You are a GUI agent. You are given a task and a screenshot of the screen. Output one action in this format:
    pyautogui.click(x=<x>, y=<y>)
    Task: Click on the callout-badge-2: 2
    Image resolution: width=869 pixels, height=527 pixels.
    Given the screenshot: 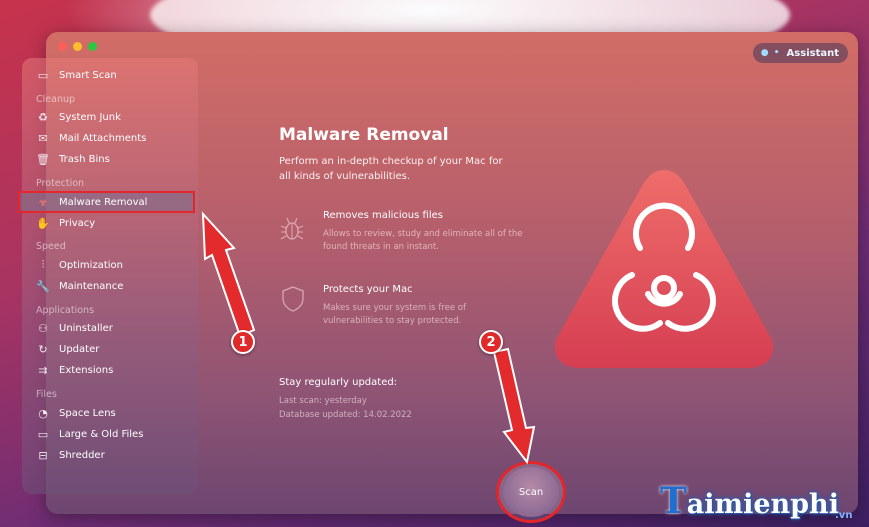 What is the action you would take?
    pyautogui.click(x=491, y=342)
    